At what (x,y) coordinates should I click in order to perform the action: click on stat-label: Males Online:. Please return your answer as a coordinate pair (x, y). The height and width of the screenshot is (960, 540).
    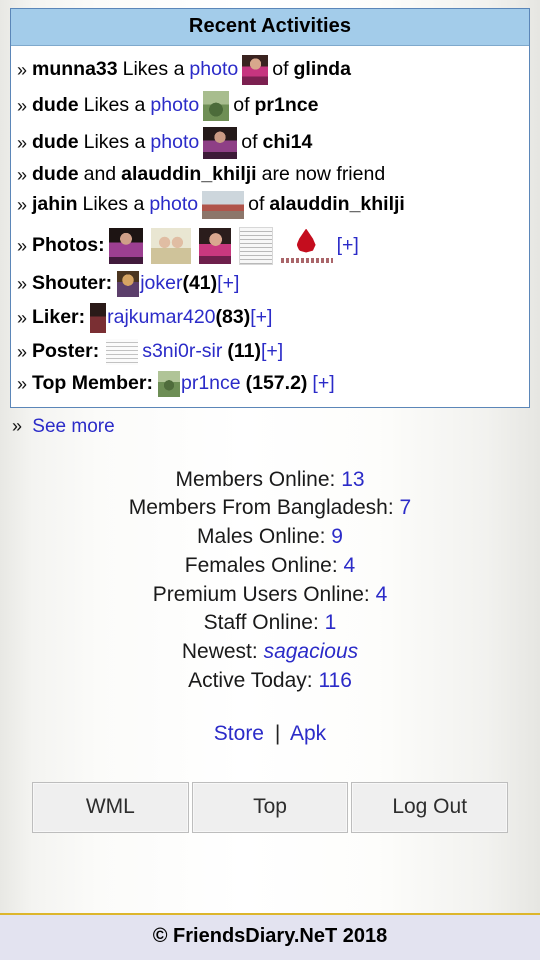
    Looking at the image, I should click on (261, 537).